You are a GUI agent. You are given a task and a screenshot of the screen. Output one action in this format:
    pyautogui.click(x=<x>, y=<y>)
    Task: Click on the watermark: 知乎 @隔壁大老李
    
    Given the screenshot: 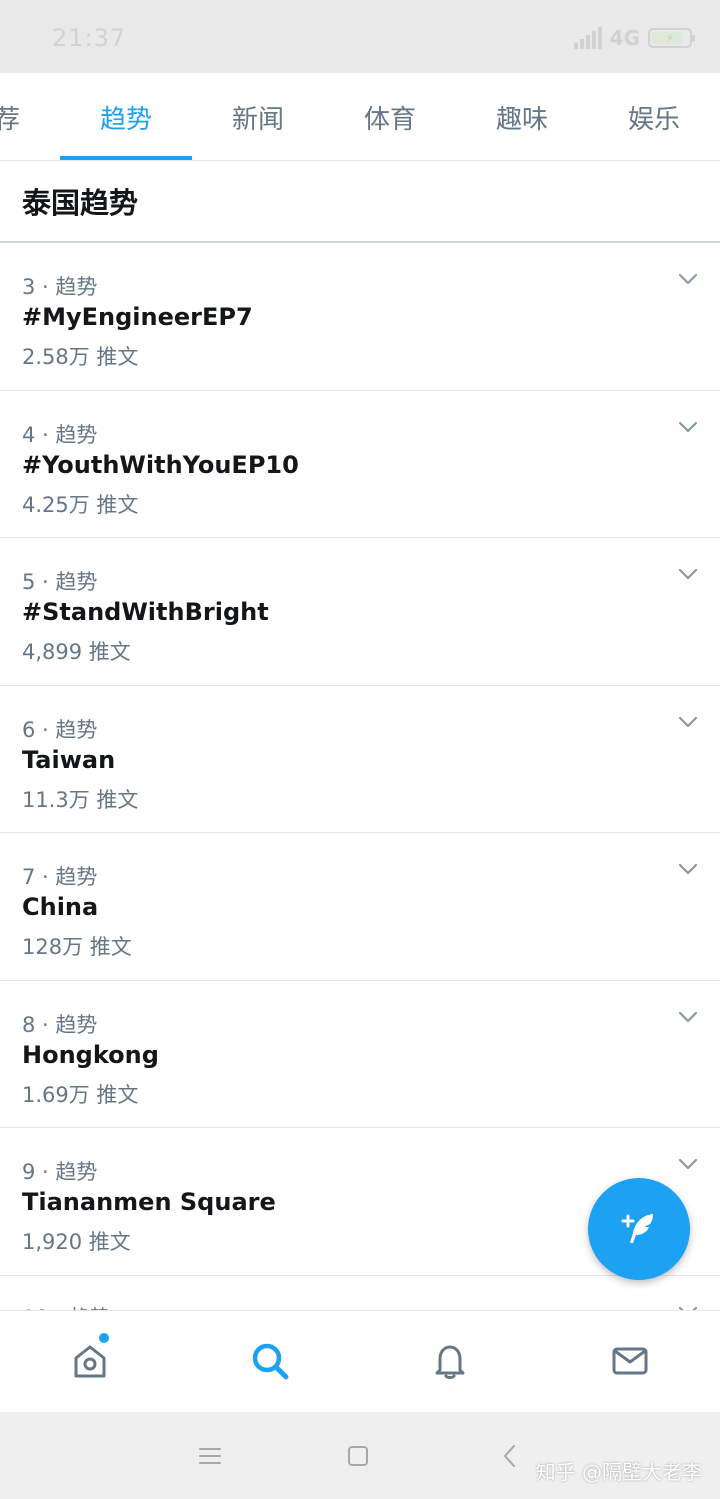 What is the action you would take?
    pyautogui.click(x=618, y=1472)
    